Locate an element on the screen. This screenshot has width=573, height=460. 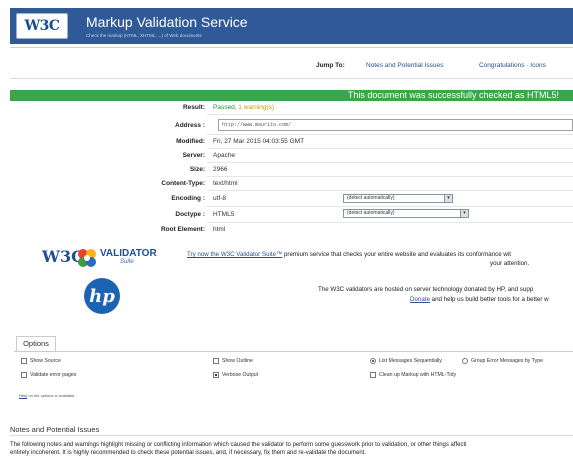
notes-divider is located at coordinates (291, 435).